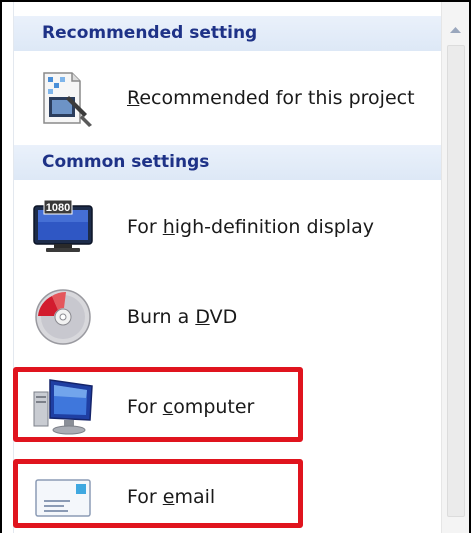 The width and height of the screenshot is (471, 533). Describe the element at coordinates (229, 33) in the screenshot. I see `section-header-recommended: Recommended setting` at that location.